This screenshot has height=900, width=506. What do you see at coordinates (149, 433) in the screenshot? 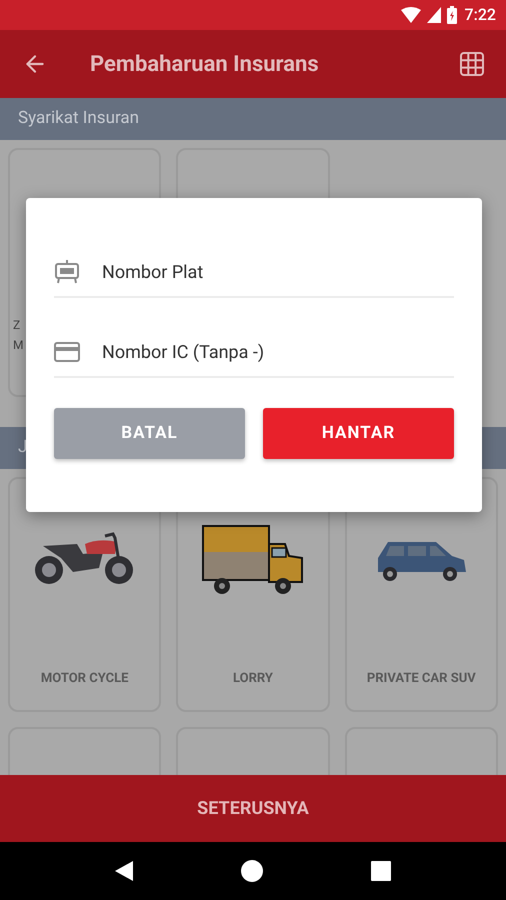
I see `cancel-button: BATAL` at bounding box center [149, 433].